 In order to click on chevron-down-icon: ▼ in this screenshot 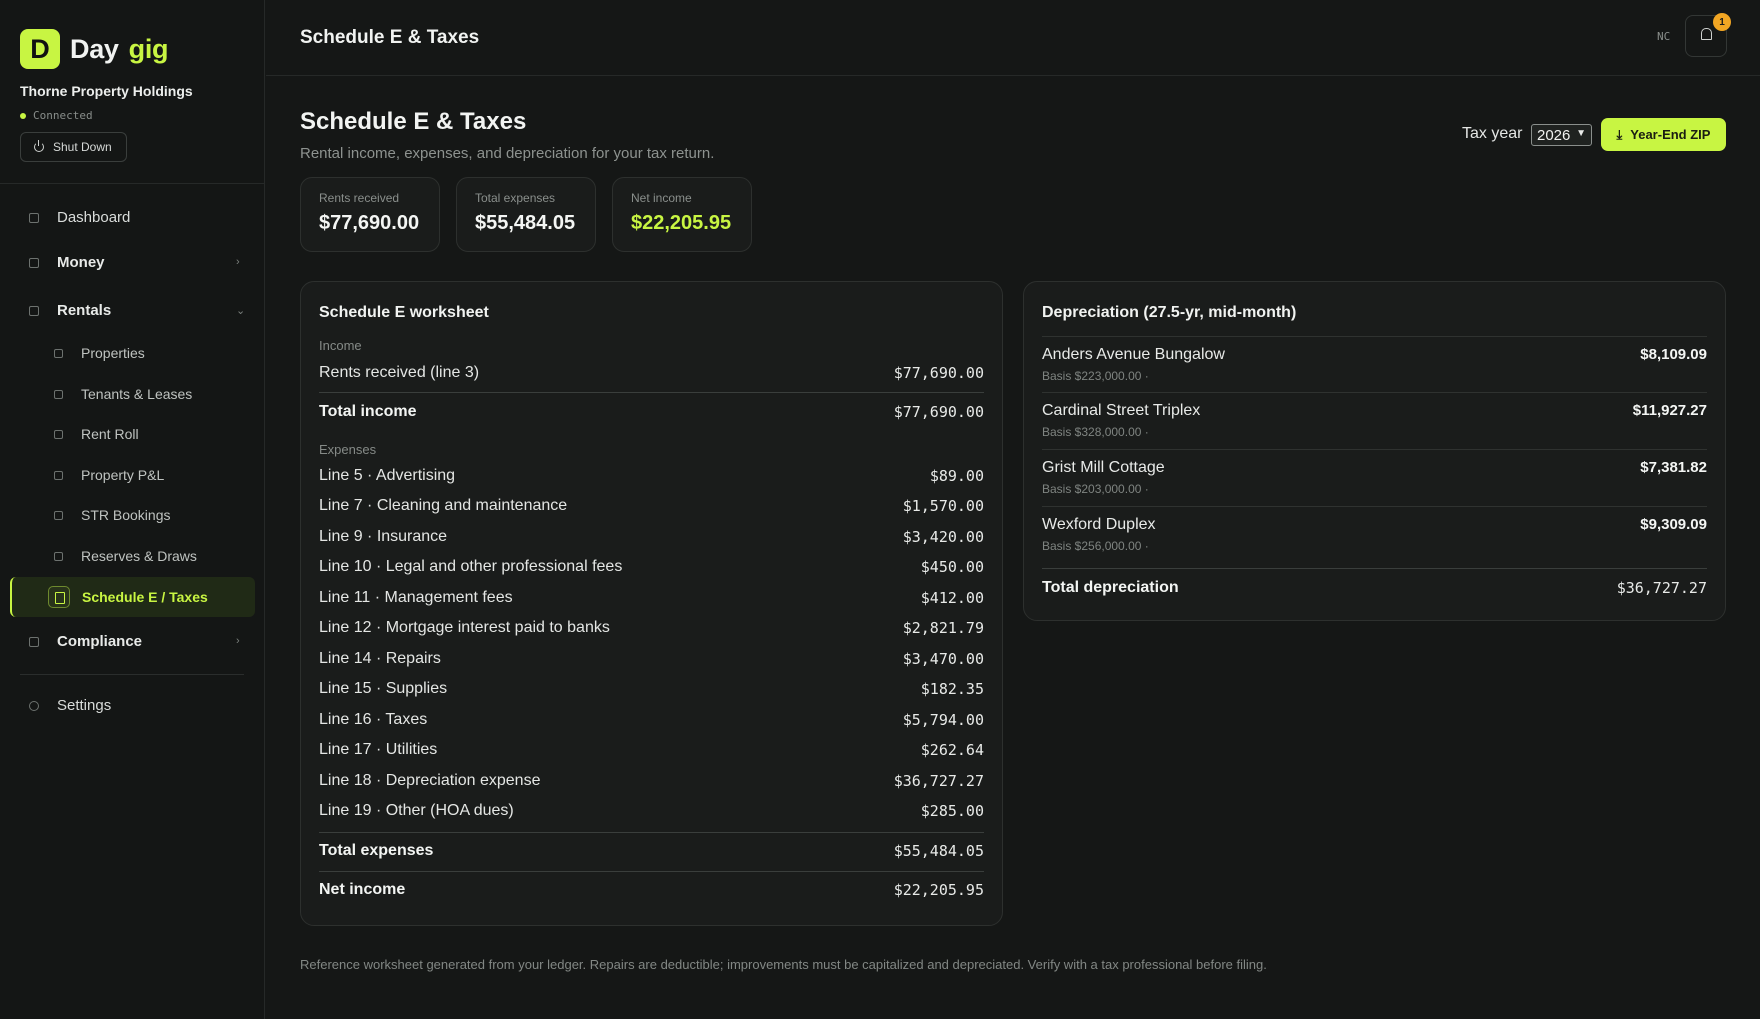, I will do `click(1581, 133)`.